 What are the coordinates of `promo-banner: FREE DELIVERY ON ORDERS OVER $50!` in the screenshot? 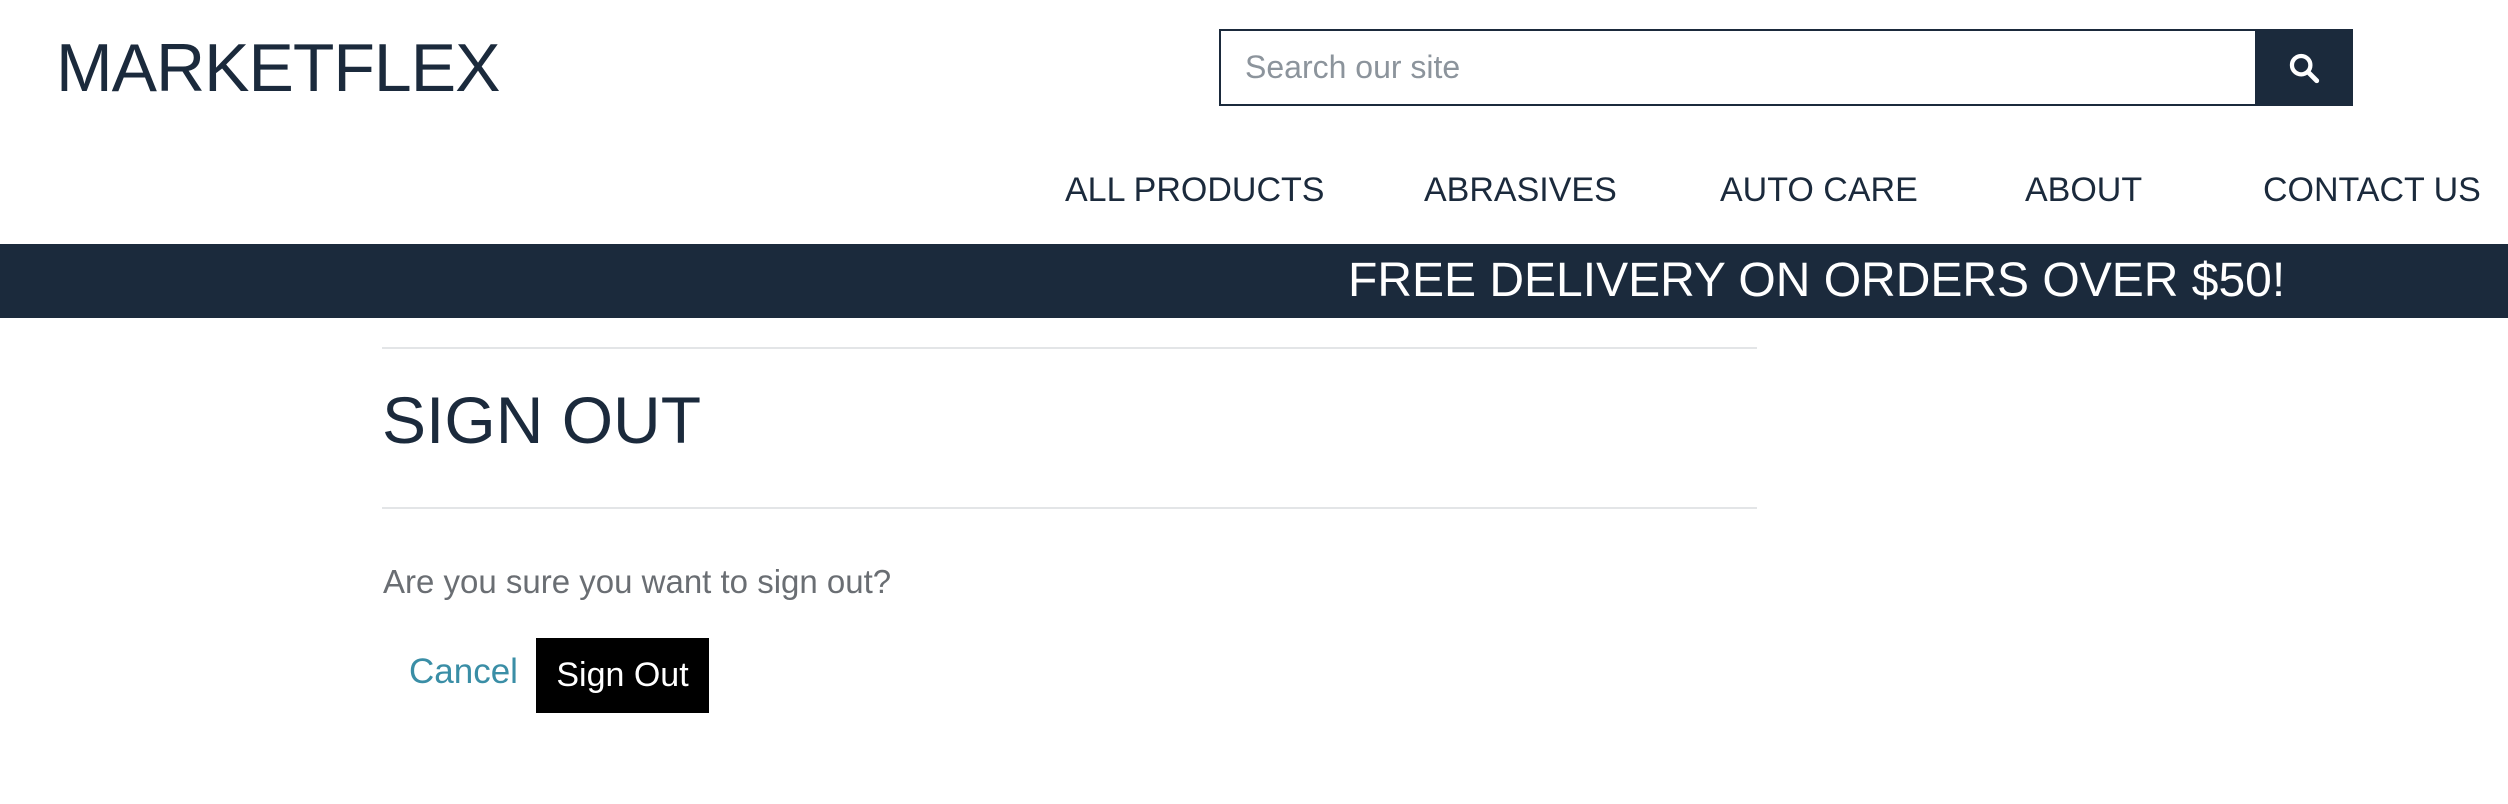 It's located at (1254, 281).